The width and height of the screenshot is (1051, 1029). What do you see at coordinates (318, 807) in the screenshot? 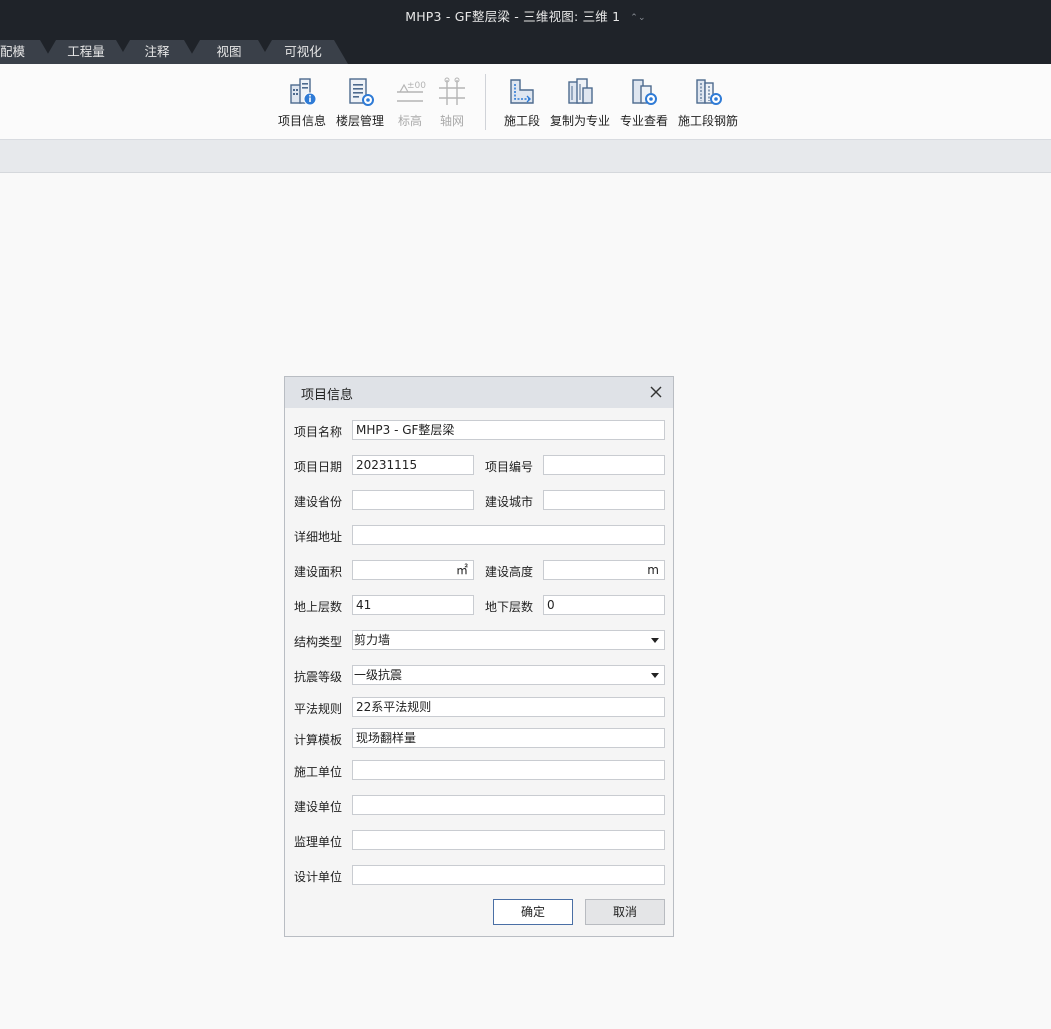
I see `owner-unit-label: 建设单位` at bounding box center [318, 807].